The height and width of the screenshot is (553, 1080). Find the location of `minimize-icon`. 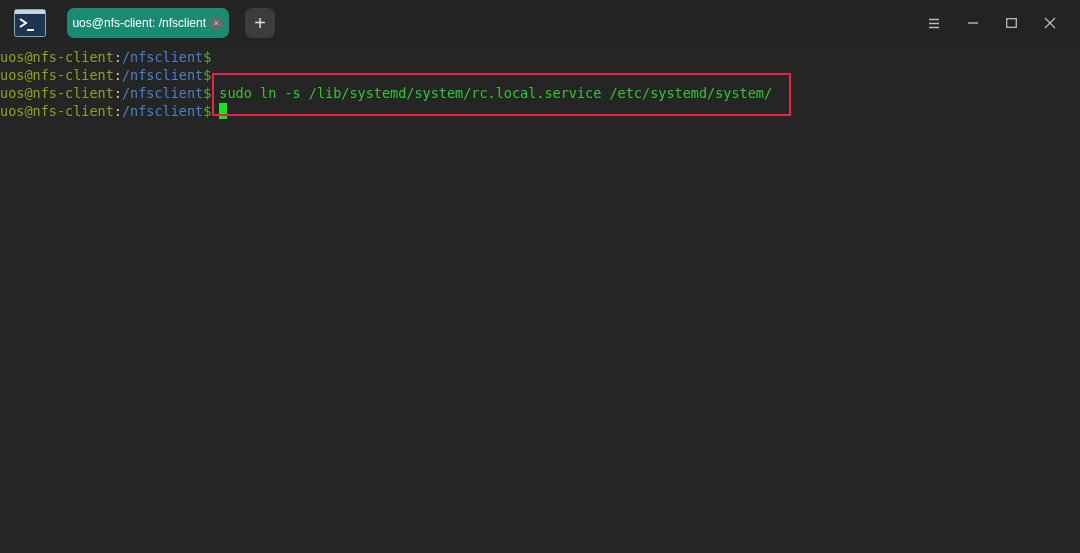

minimize-icon is located at coordinates (973, 23).